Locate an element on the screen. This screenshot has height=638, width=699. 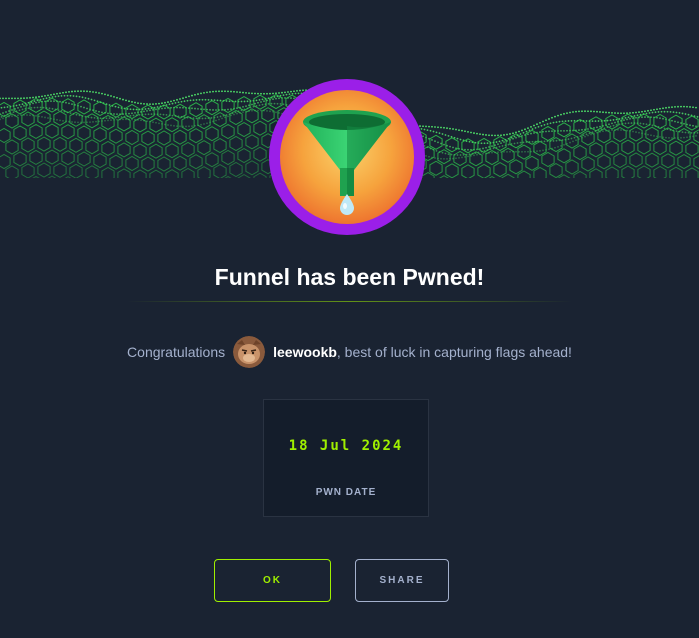
congrats-suffix: , best of luck in capturing flags ahead! is located at coordinates (454, 352).